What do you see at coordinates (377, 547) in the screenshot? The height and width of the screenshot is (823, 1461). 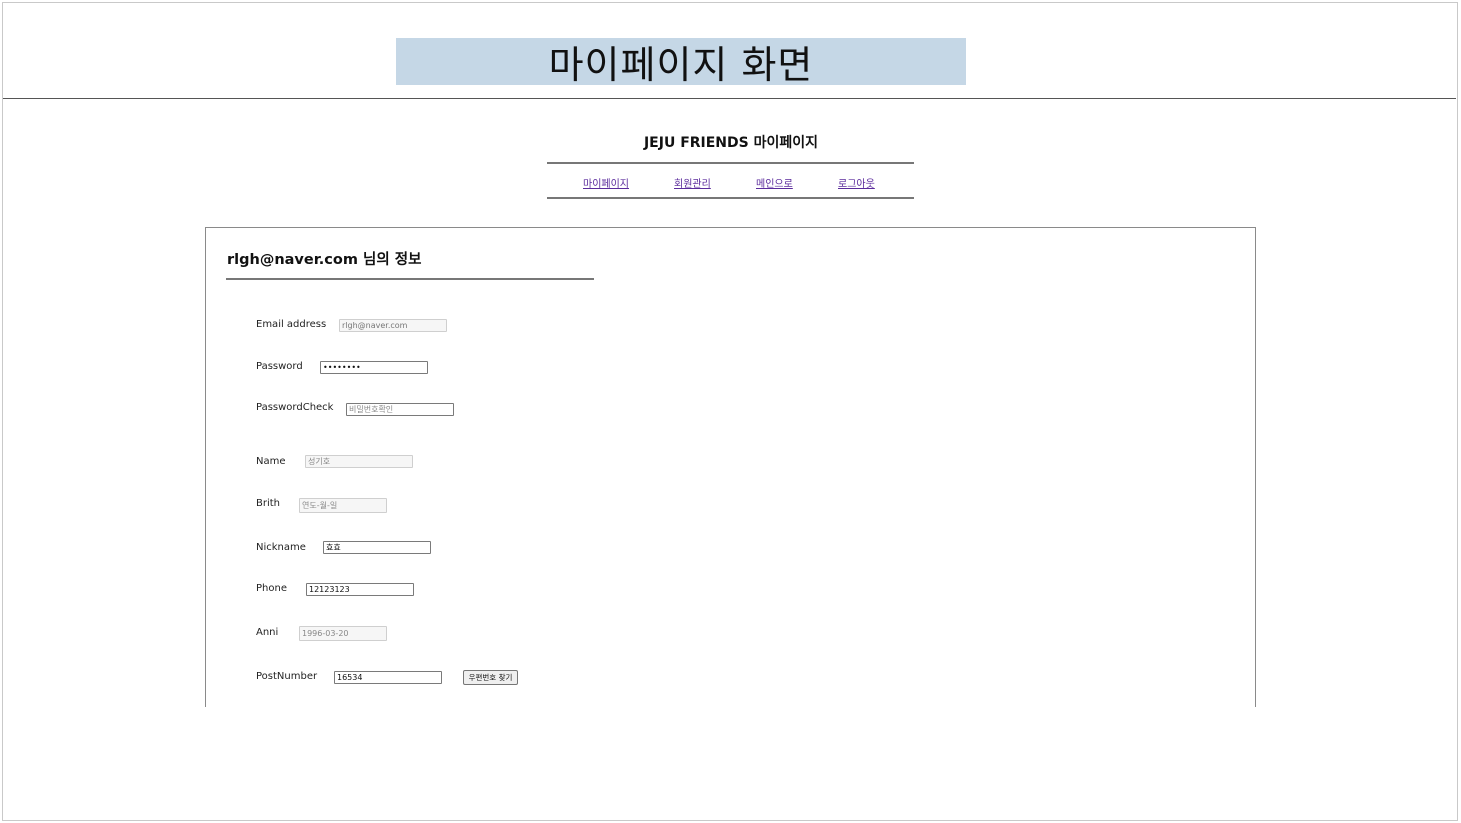 I see `nickname-field` at bounding box center [377, 547].